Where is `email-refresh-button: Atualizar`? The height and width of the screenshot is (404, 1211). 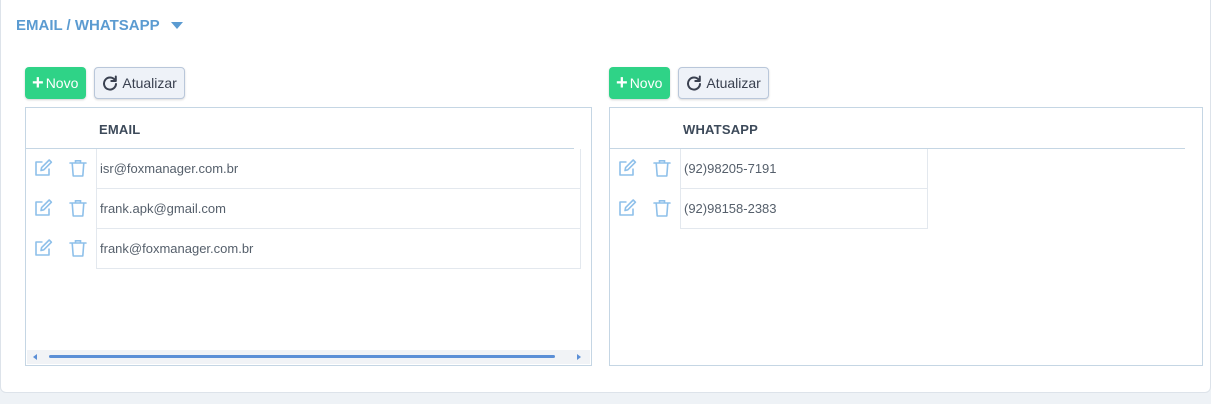
email-refresh-button: Atualizar is located at coordinates (139, 83).